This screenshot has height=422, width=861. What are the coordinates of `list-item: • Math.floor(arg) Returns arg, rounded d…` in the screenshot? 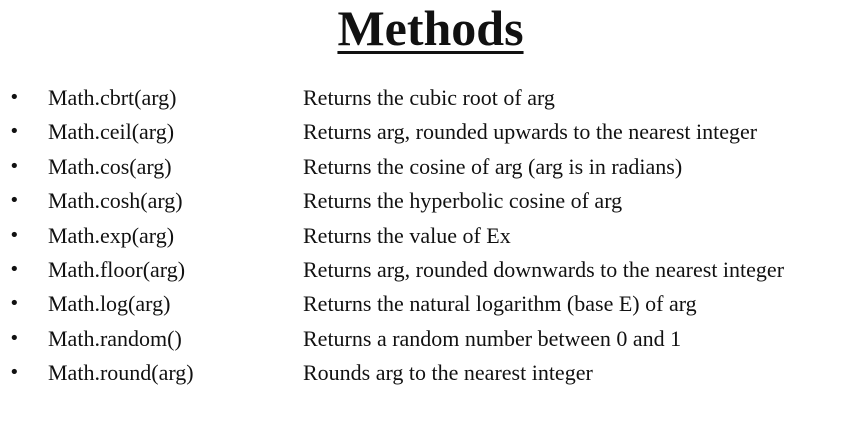 It's located at (430, 270).